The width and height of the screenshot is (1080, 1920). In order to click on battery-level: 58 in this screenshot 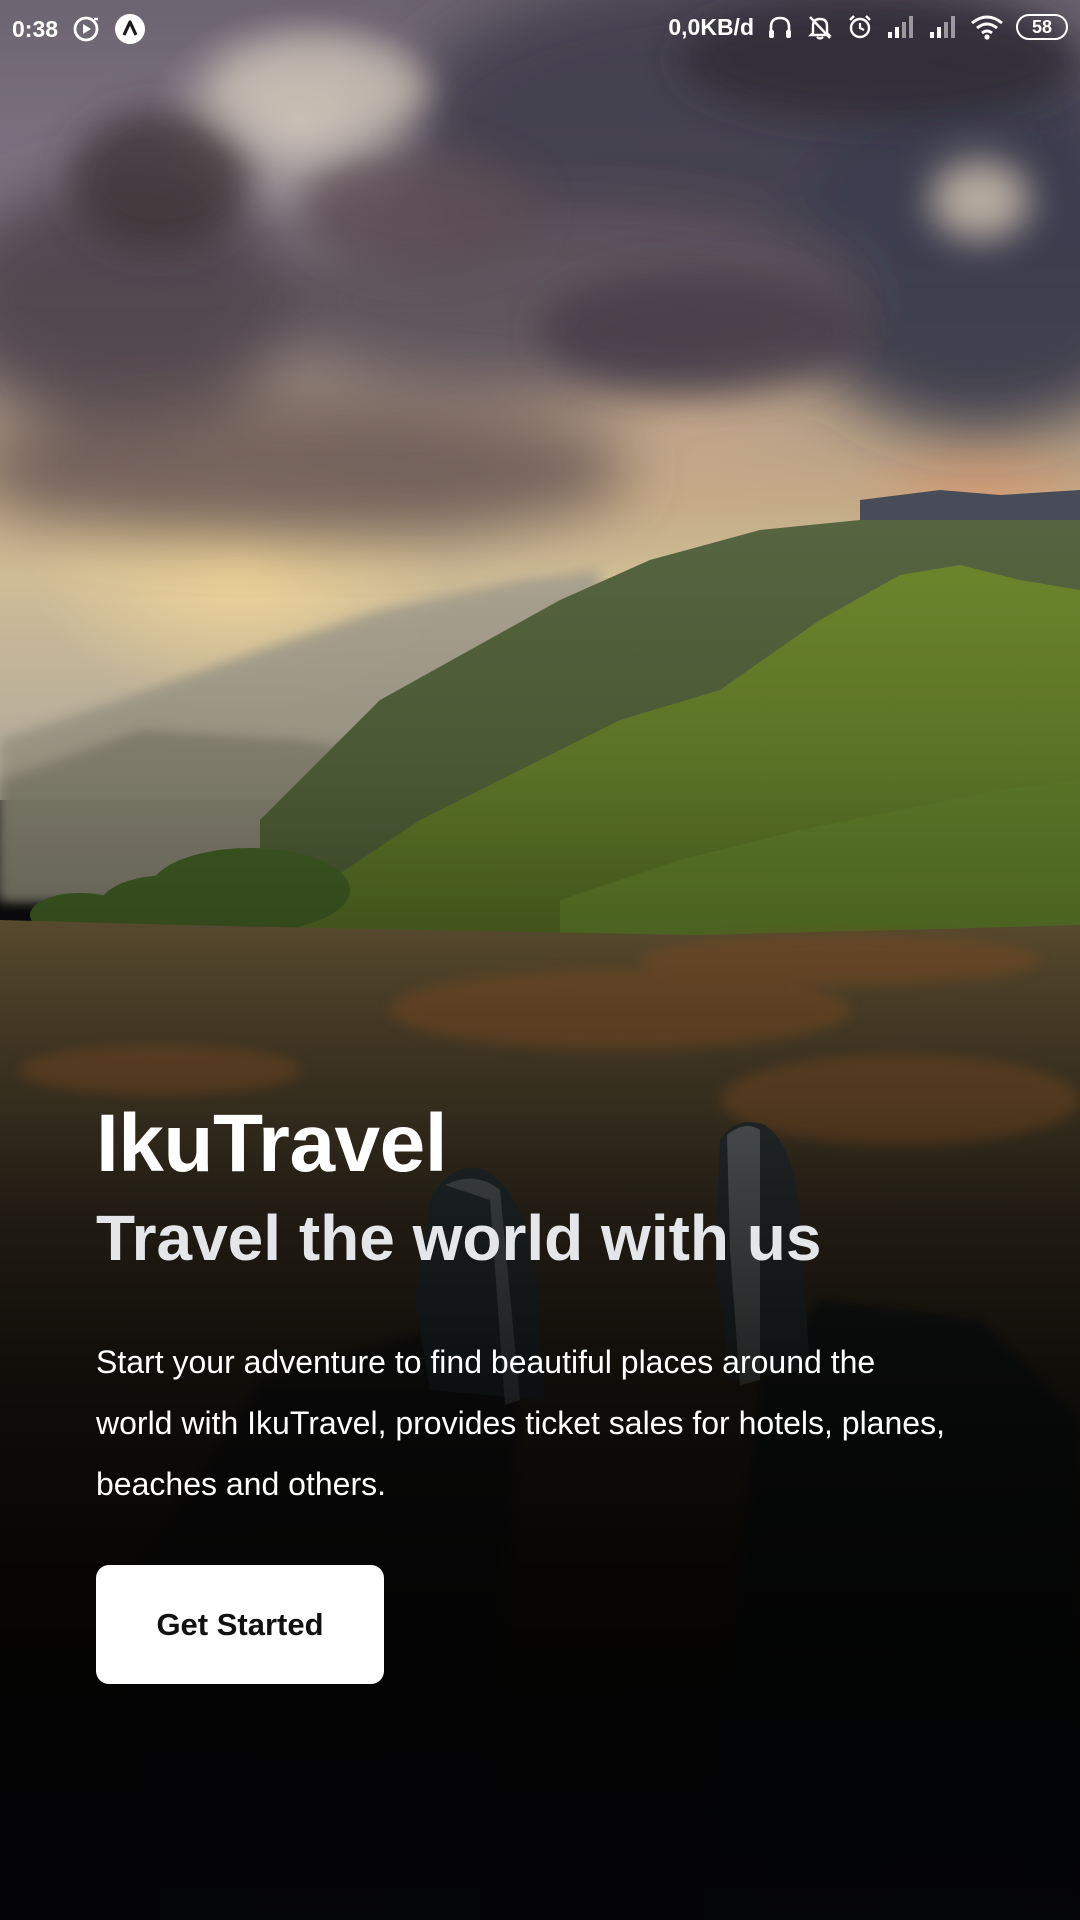, I will do `click(1042, 26)`.